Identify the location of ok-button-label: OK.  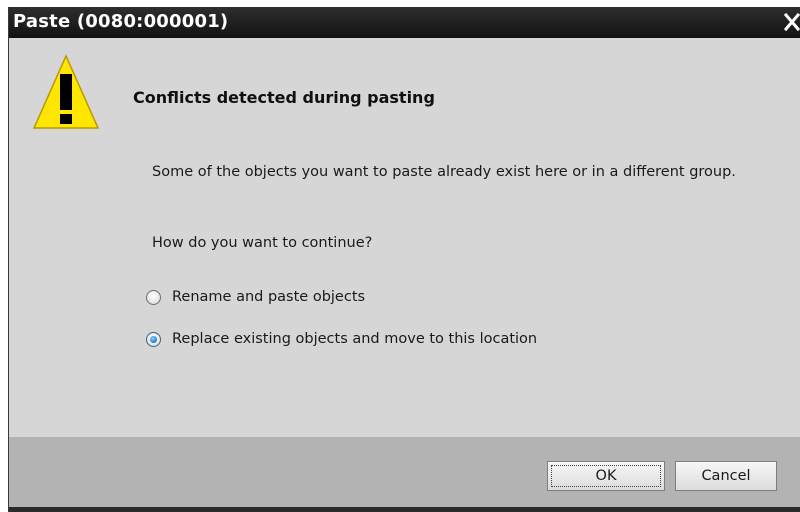
(606, 476).